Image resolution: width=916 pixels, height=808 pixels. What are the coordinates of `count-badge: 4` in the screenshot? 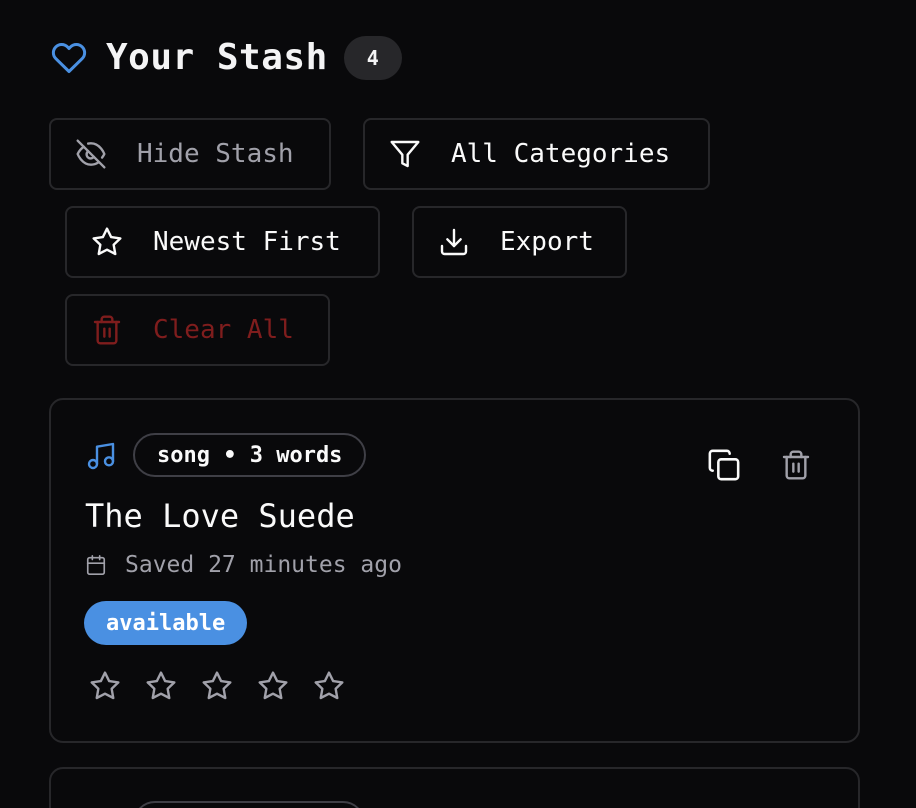 It's located at (372, 58).